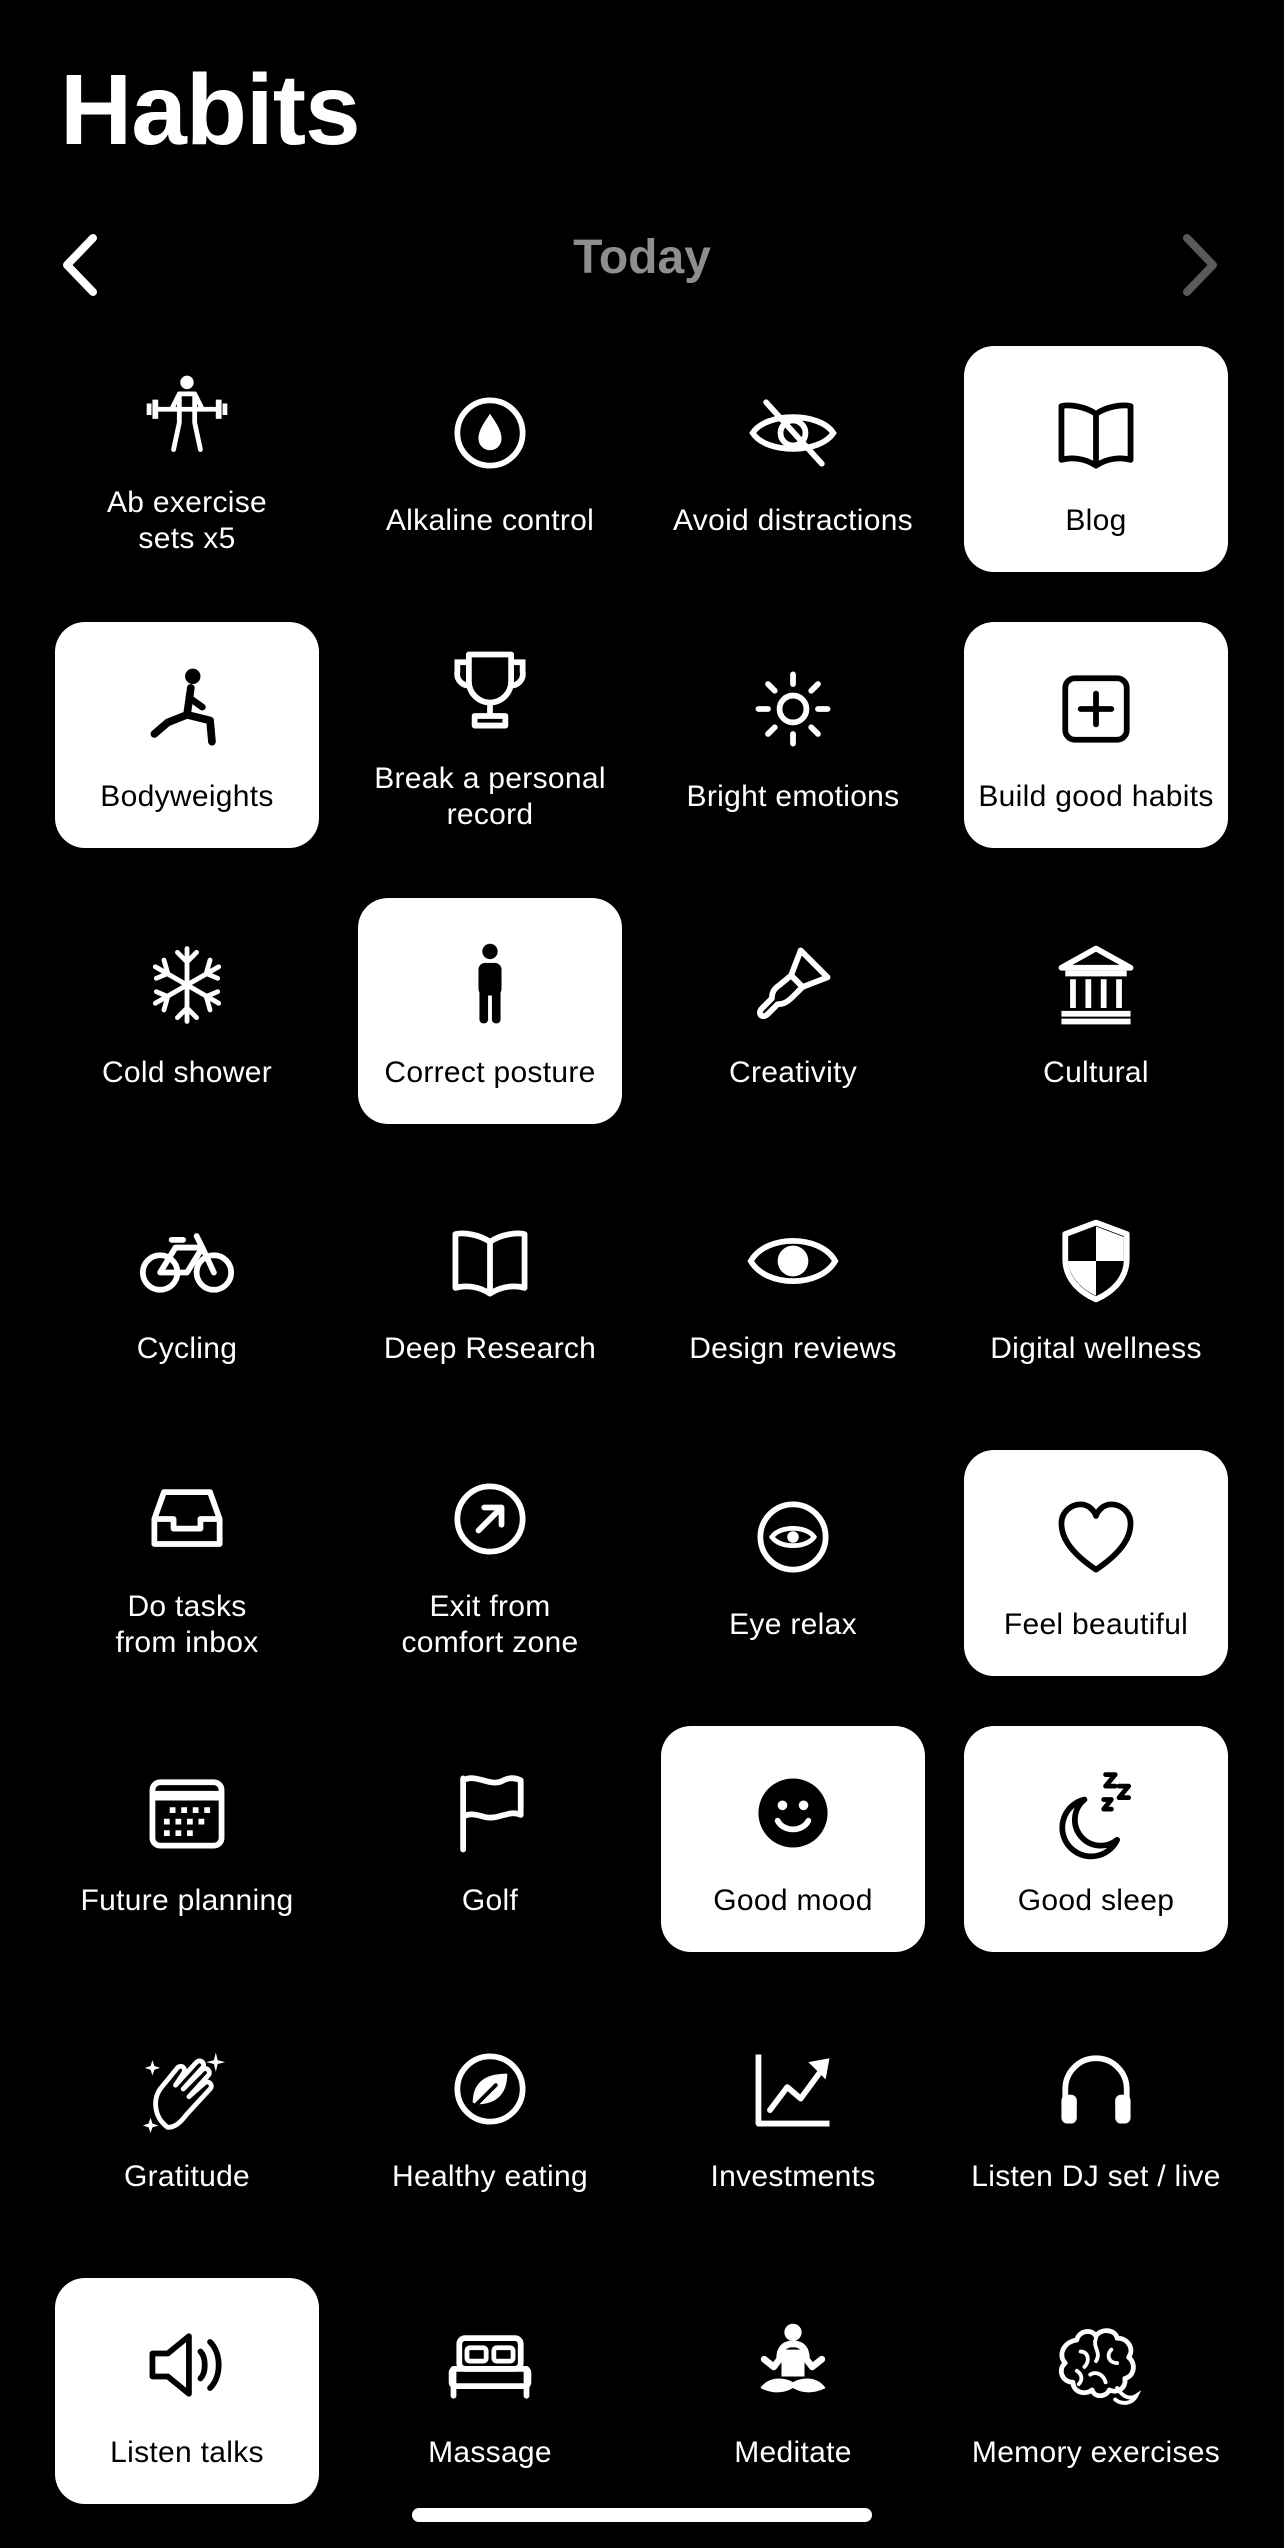 The height and width of the screenshot is (2548, 1284). Describe the element at coordinates (490, 691) in the screenshot. I see `trophy-icon` at that location.